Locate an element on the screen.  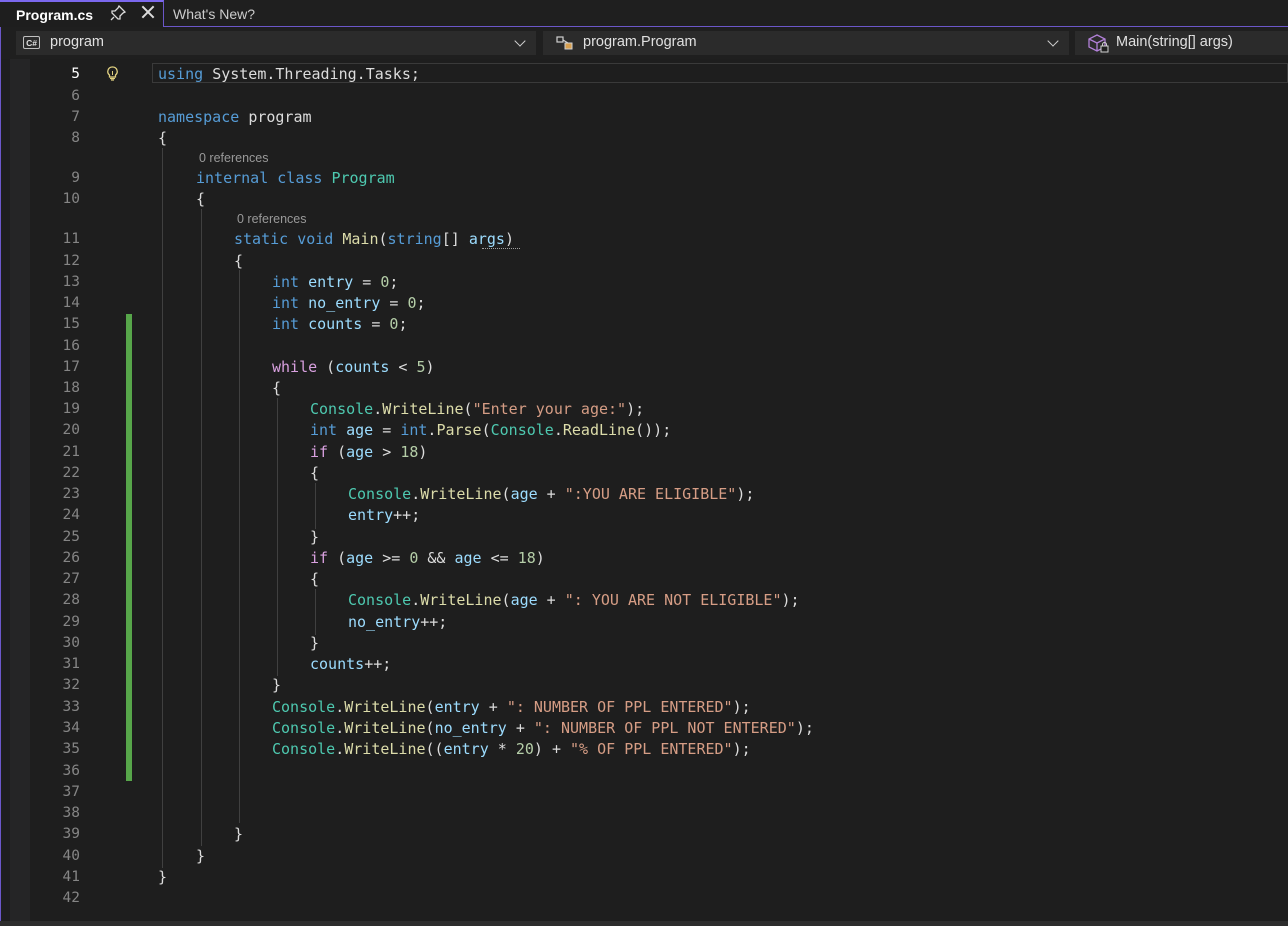
pin-icon is located at coordinates (118, 14).